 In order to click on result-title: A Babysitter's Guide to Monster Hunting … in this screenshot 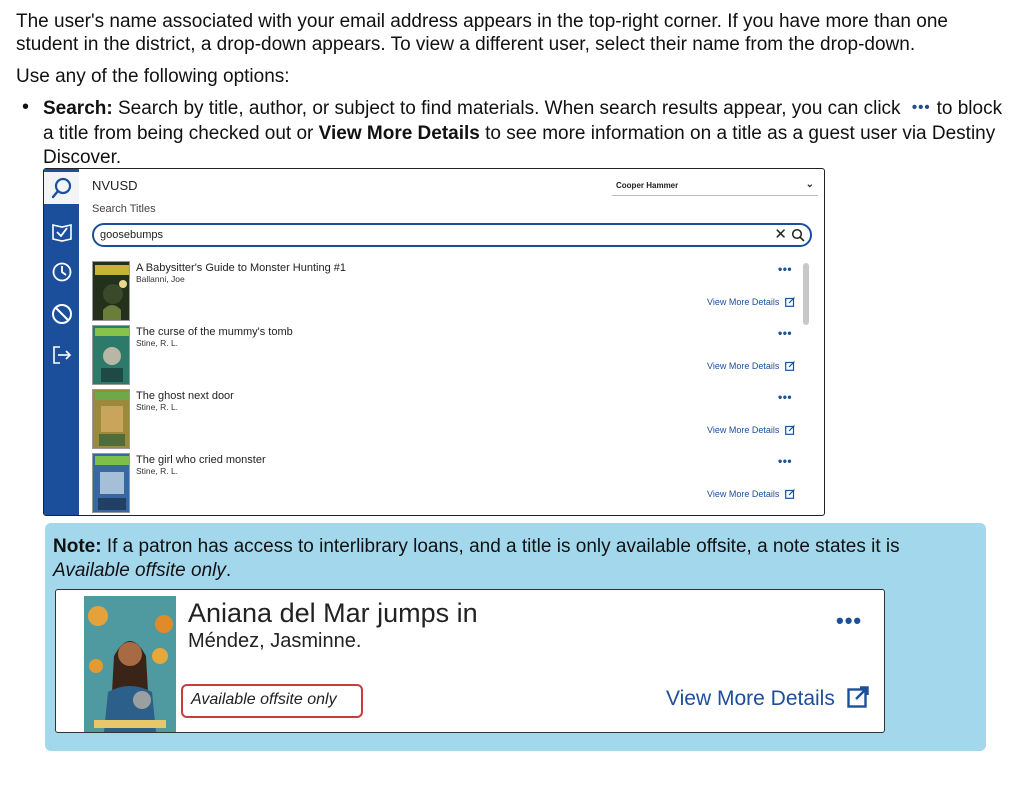, I will do `click(241, 268)`.